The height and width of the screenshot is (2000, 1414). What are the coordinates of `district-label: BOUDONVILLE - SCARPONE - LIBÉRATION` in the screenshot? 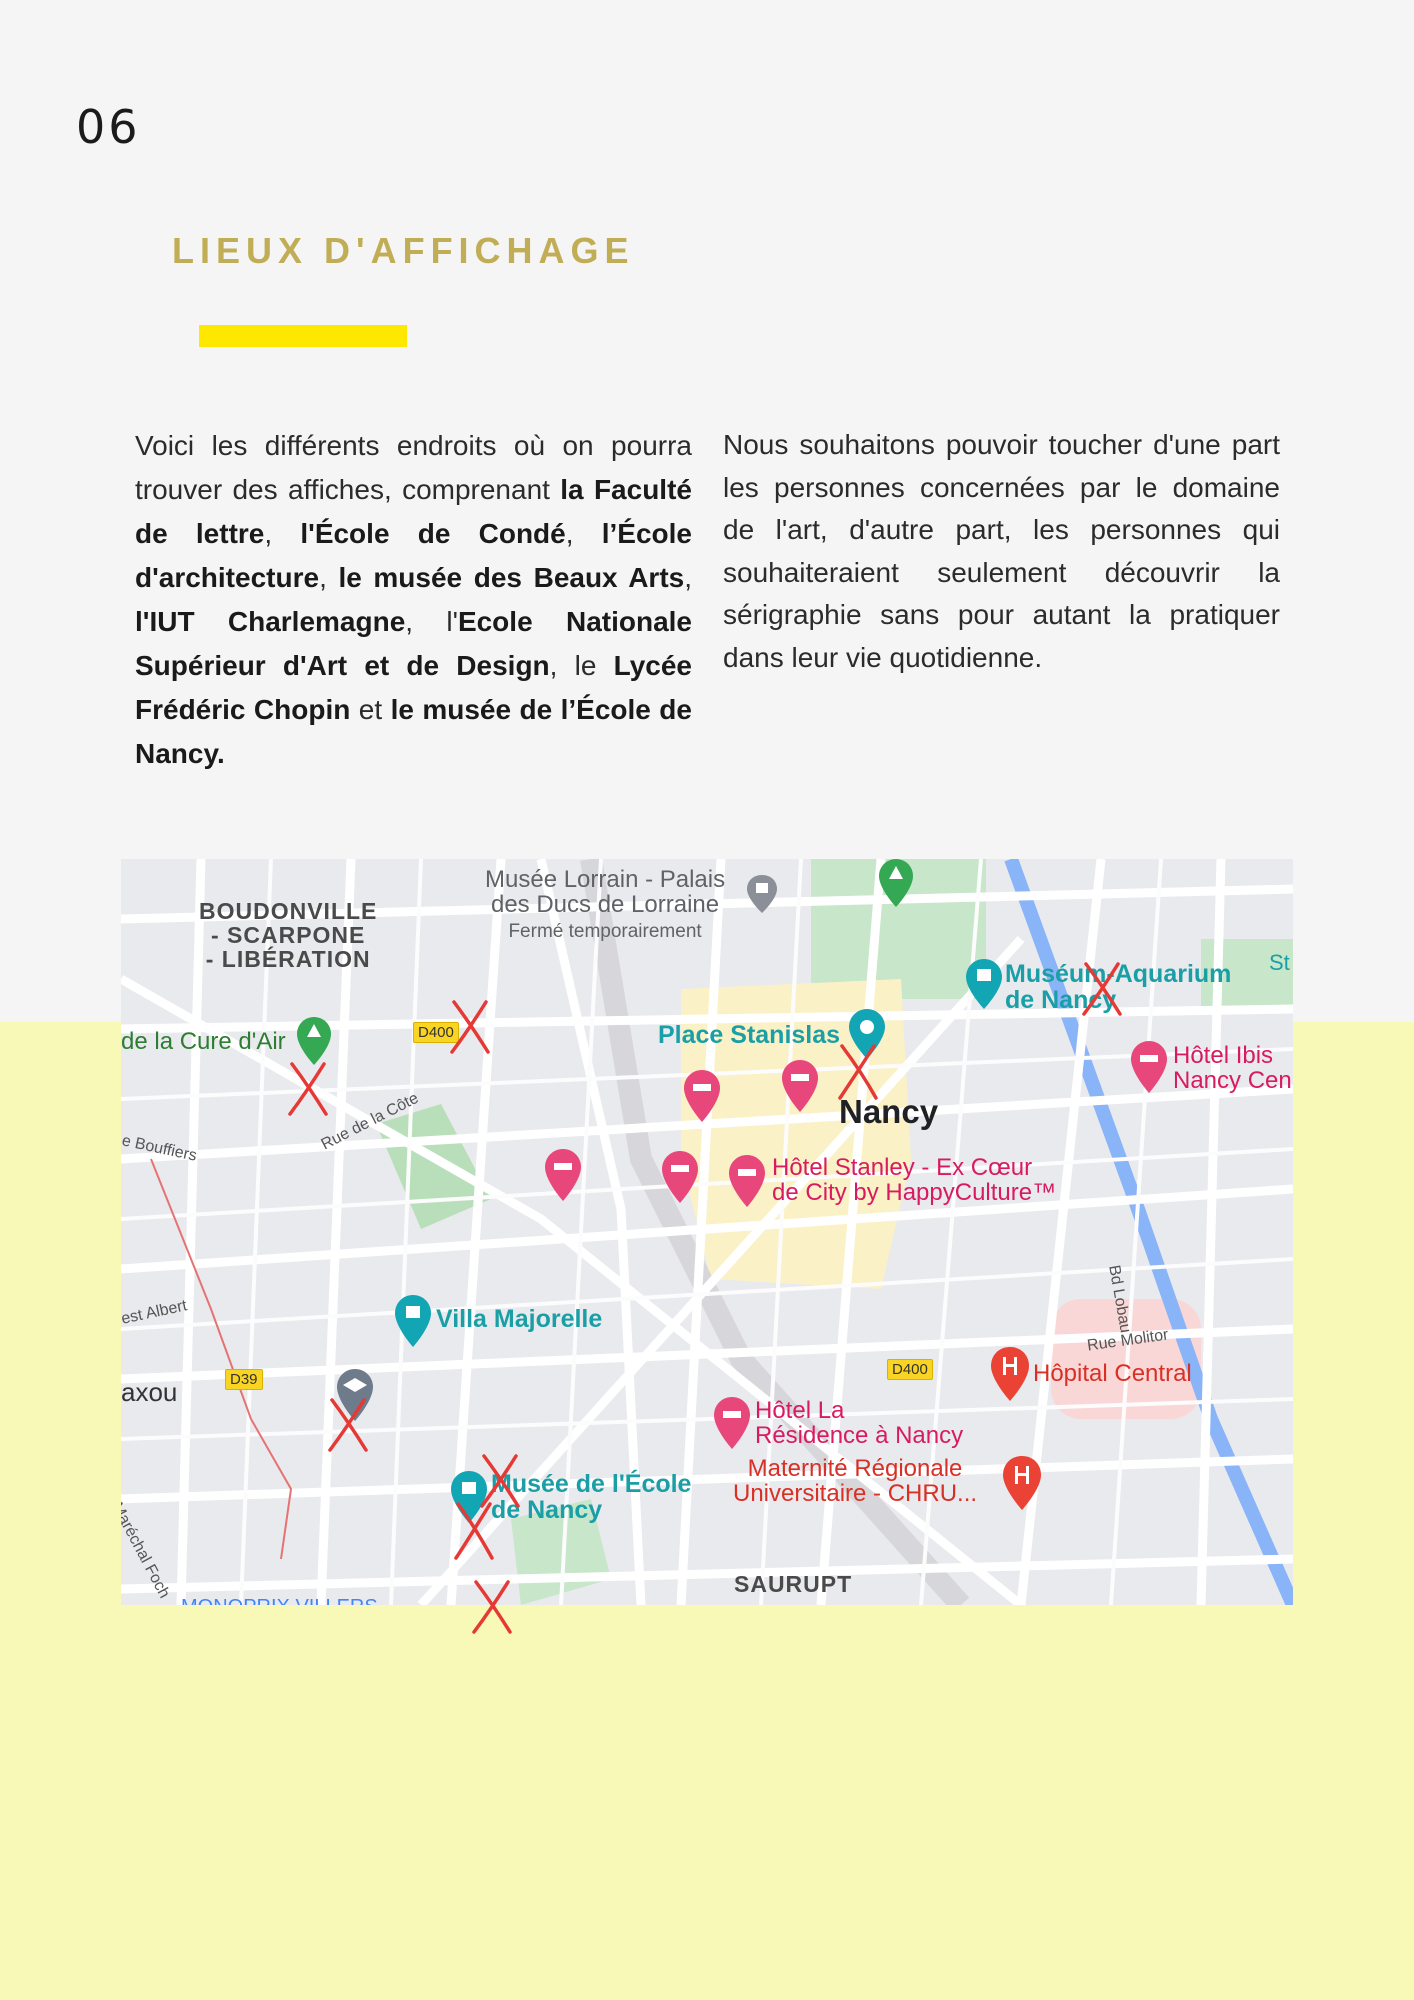 It's located at (288, 935).